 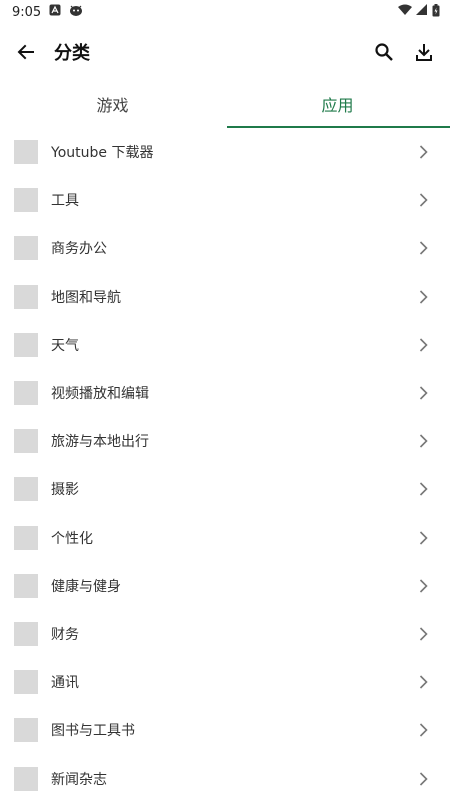 I want to click on category-label: 新闻杂志, so click(x=79, y=779).